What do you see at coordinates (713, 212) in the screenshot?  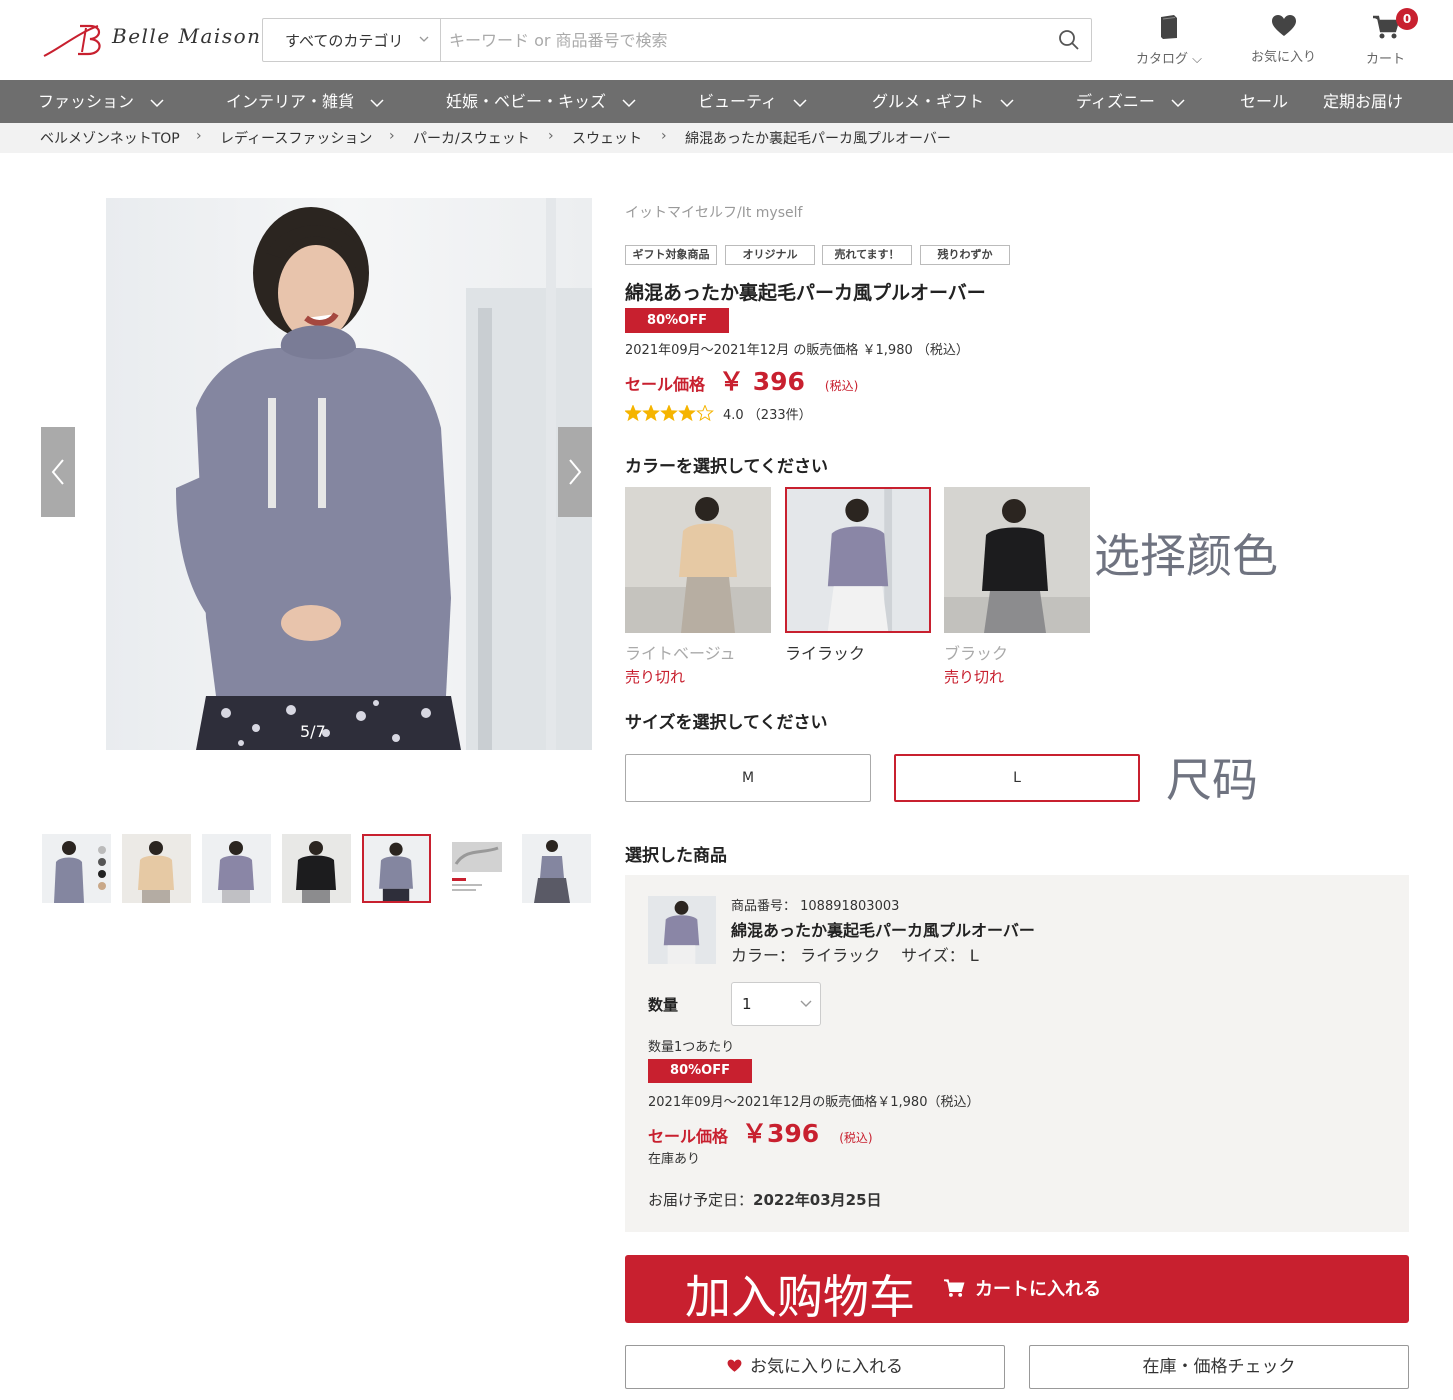 I see `brand-name: イットマイセルフ/It myself` at bounding box center [713, 212].